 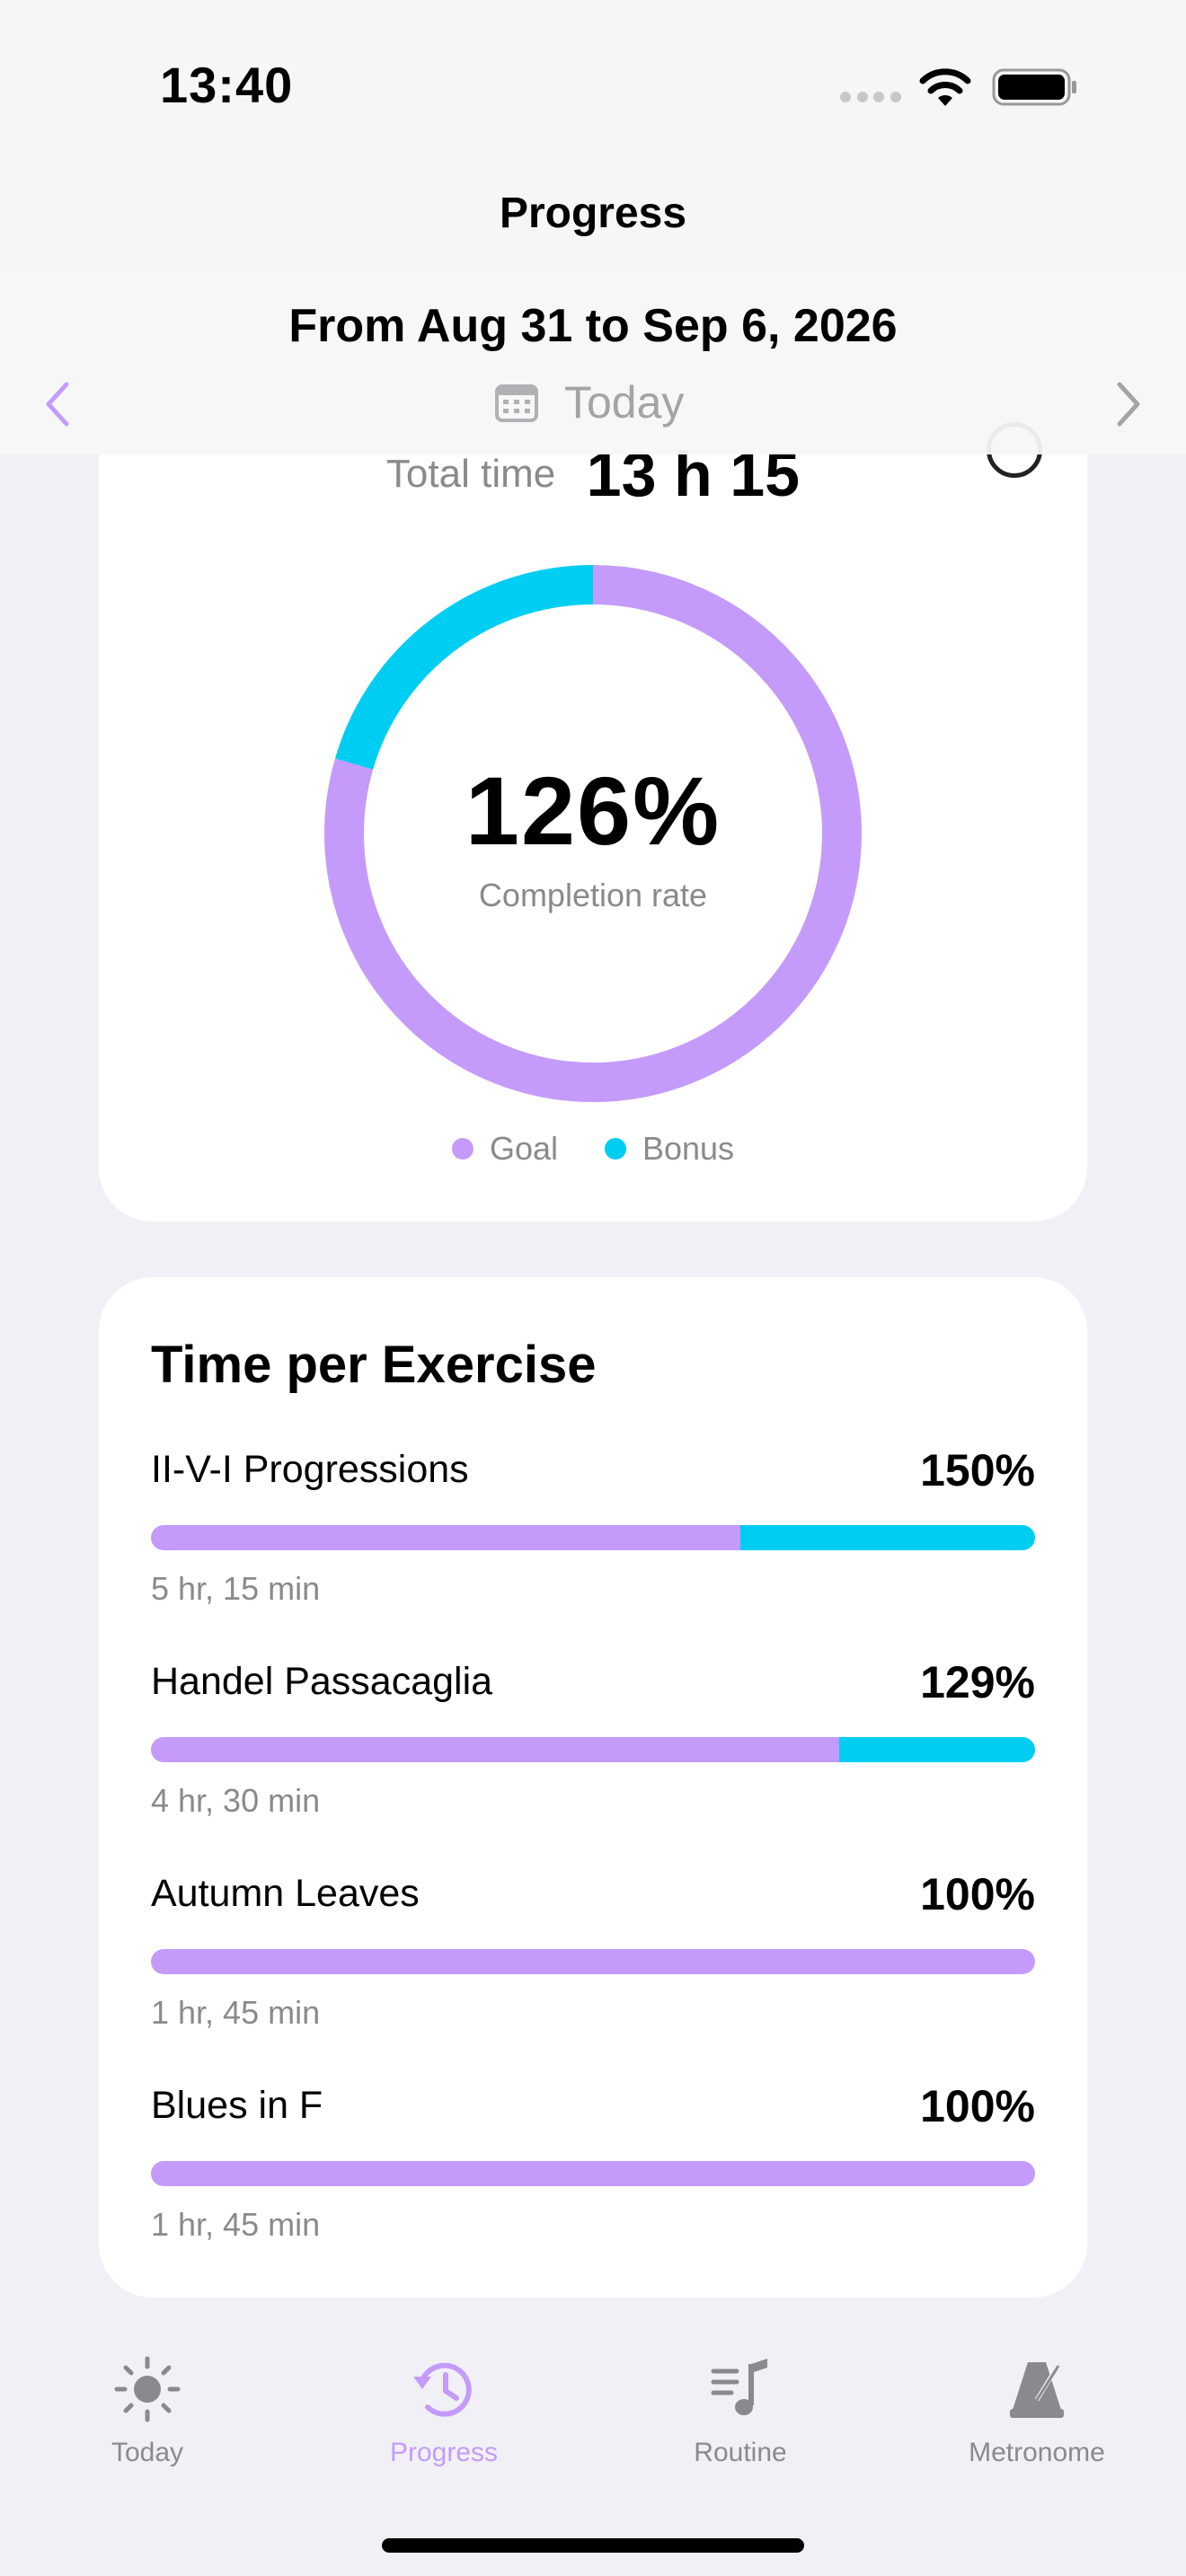 I want to click on sun-icon, so click(x=147, y=2389).